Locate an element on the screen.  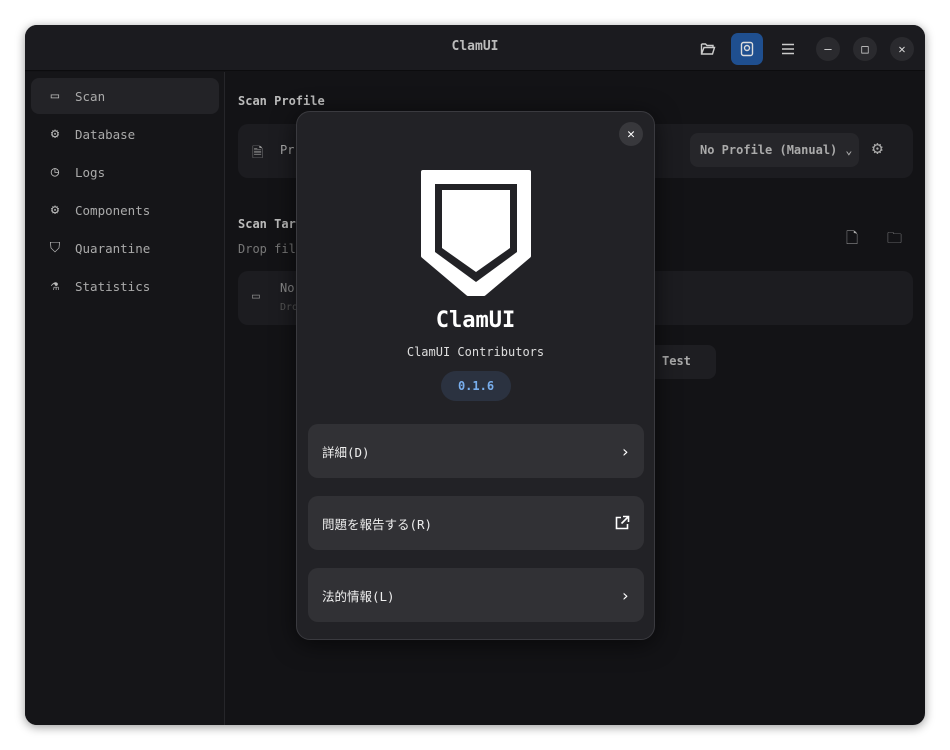
profile-select: No Profile (Manual) ⌄ is located at coordinates (774, 150).